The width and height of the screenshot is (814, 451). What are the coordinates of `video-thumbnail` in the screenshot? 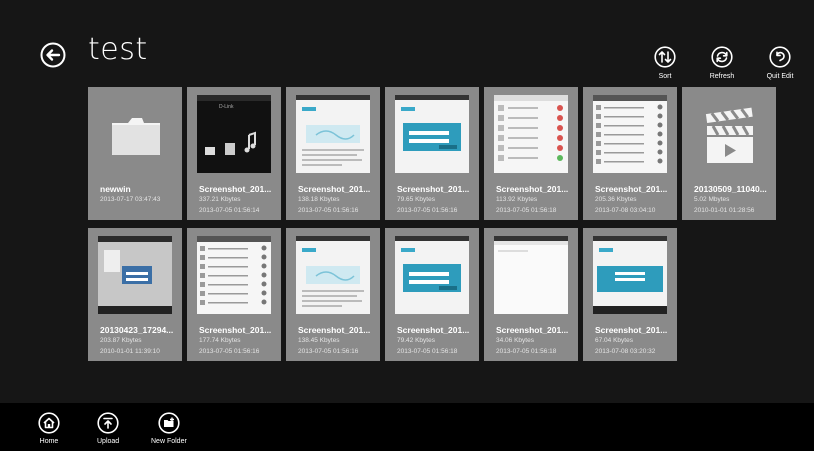 It's located at (729, 134).